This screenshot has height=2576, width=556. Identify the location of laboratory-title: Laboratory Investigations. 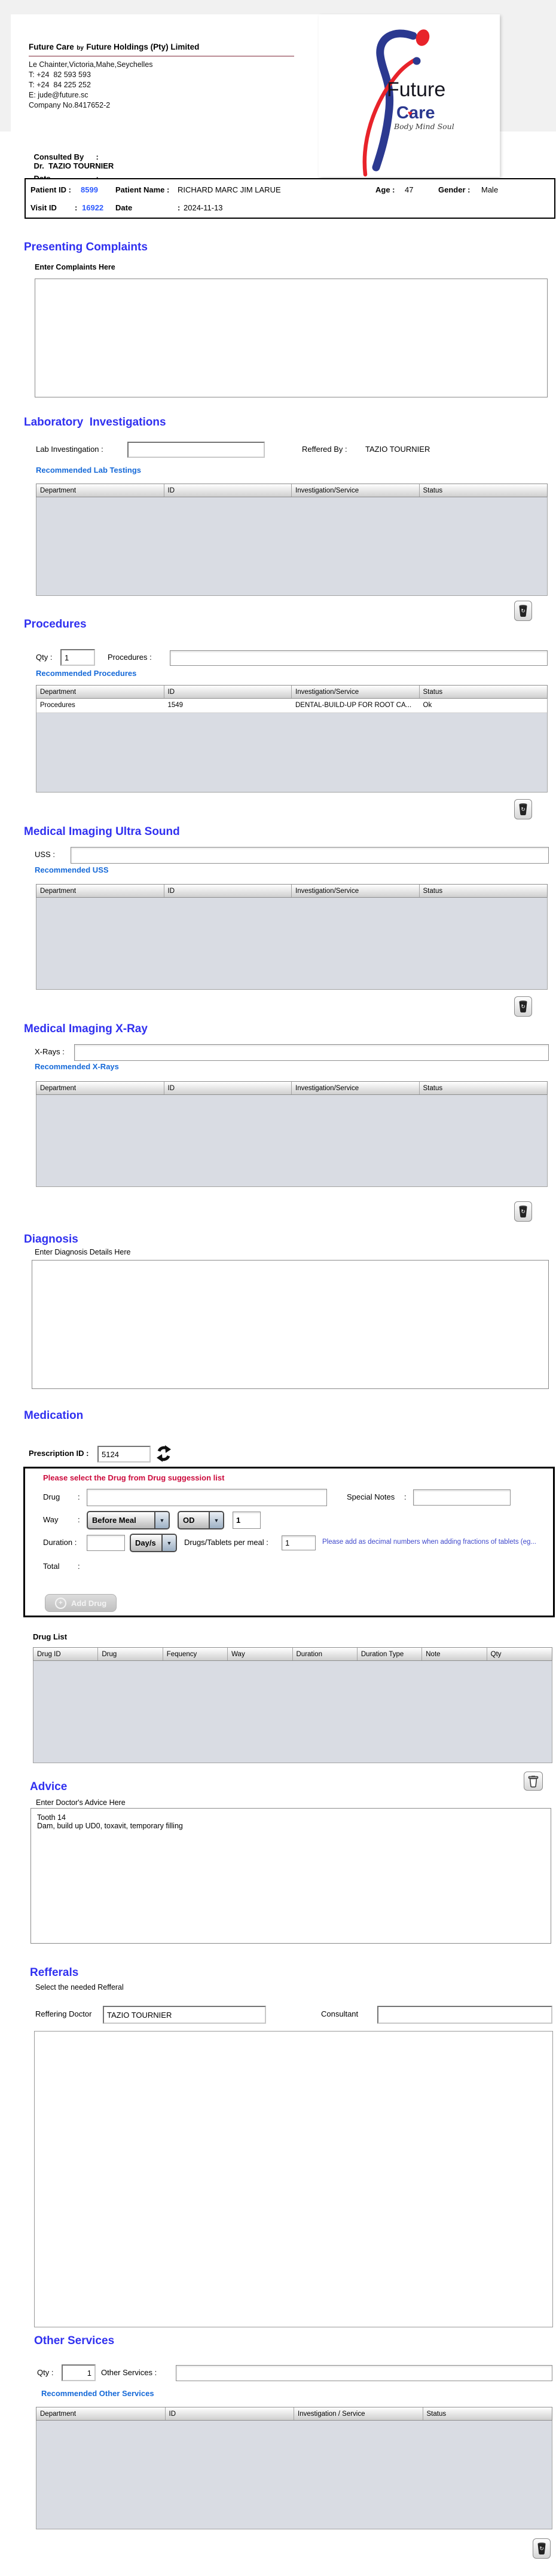
(95, 422).